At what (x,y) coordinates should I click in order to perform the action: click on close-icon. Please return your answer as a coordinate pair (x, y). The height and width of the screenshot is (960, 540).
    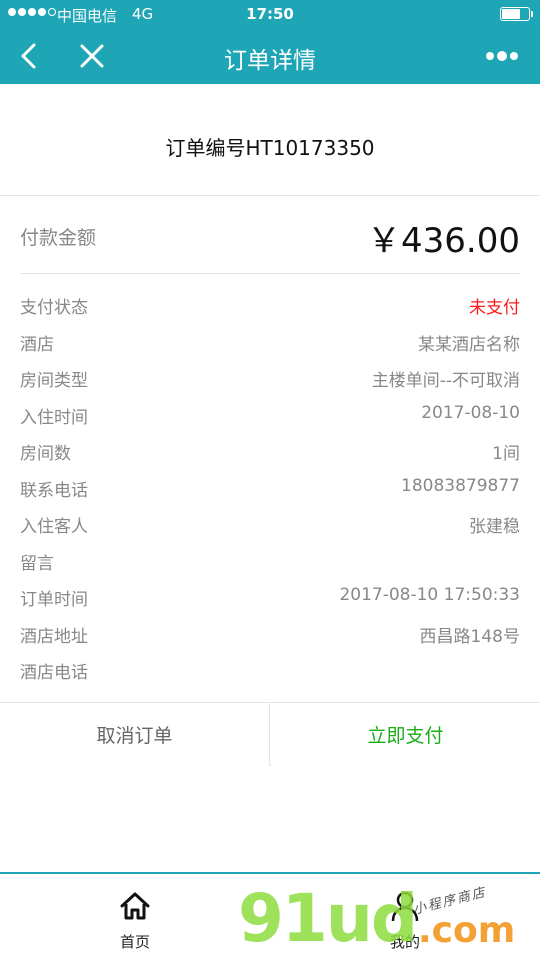
    Looking at the image, I should click on (92, 56).